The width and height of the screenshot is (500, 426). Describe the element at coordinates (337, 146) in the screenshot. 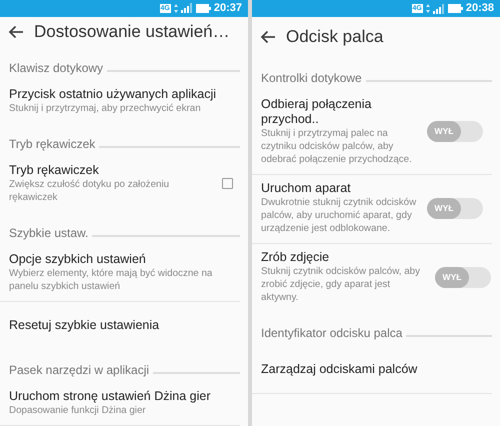

I see `item-subtitle: Stuknij i przytrzymaj palec na czytniku odcisków palców, aby odebrać połączenie przychodzące.` at that location.